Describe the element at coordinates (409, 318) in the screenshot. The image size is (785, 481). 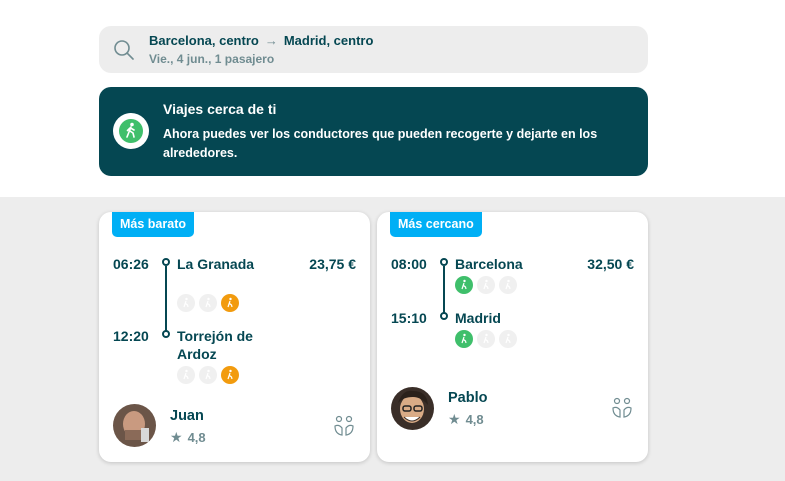
I see `arrival-time: 15:10` at that location.